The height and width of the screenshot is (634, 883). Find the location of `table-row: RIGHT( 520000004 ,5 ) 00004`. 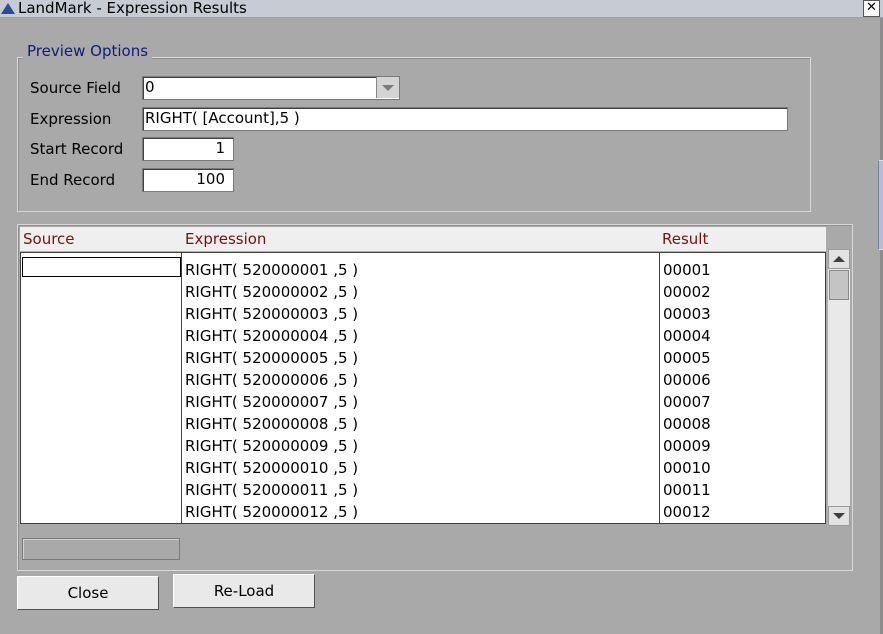

table-row: RIGHT( 520000004 ,5 ) 00004 is located at coordinates (423, 336).